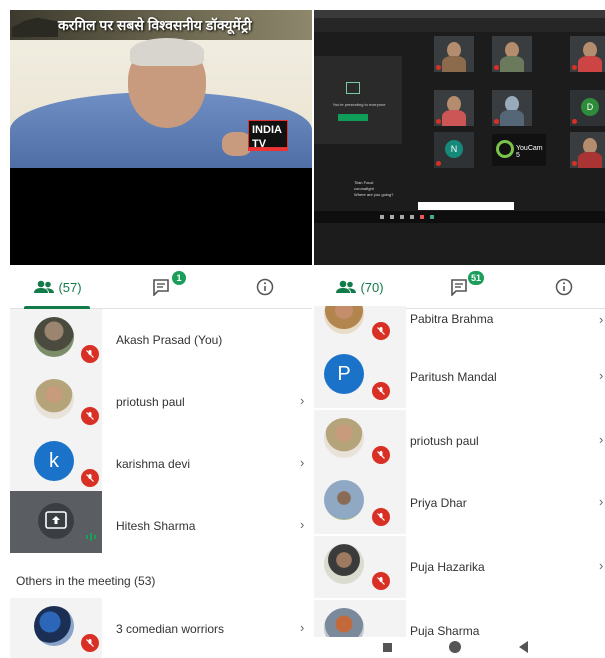  I want to click on back-button, so click(523, 647).